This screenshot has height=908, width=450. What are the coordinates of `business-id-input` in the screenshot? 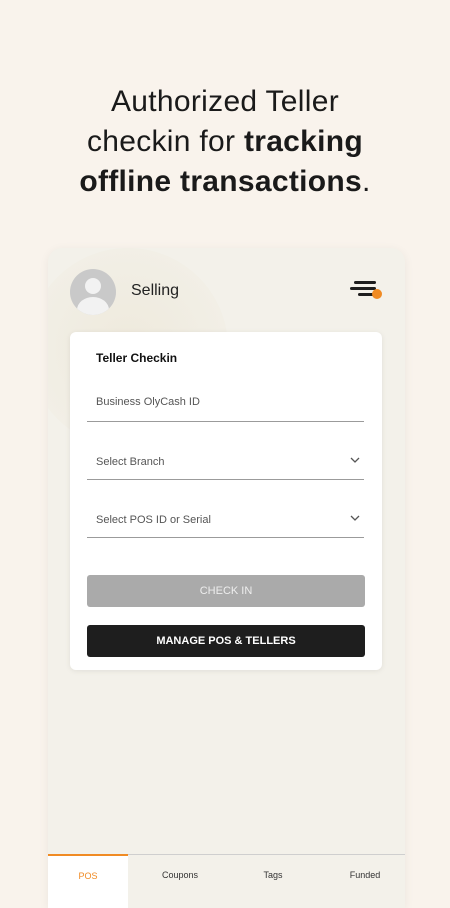 It's located at (225, 402).